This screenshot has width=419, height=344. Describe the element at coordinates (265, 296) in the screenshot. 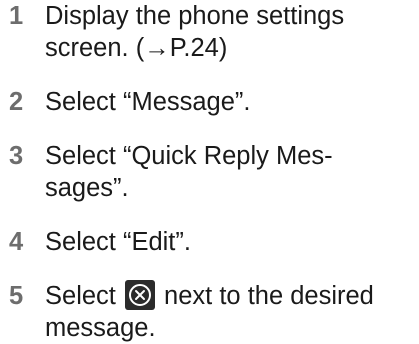

I see `step-text-after-icon: next to the desired` at that location.